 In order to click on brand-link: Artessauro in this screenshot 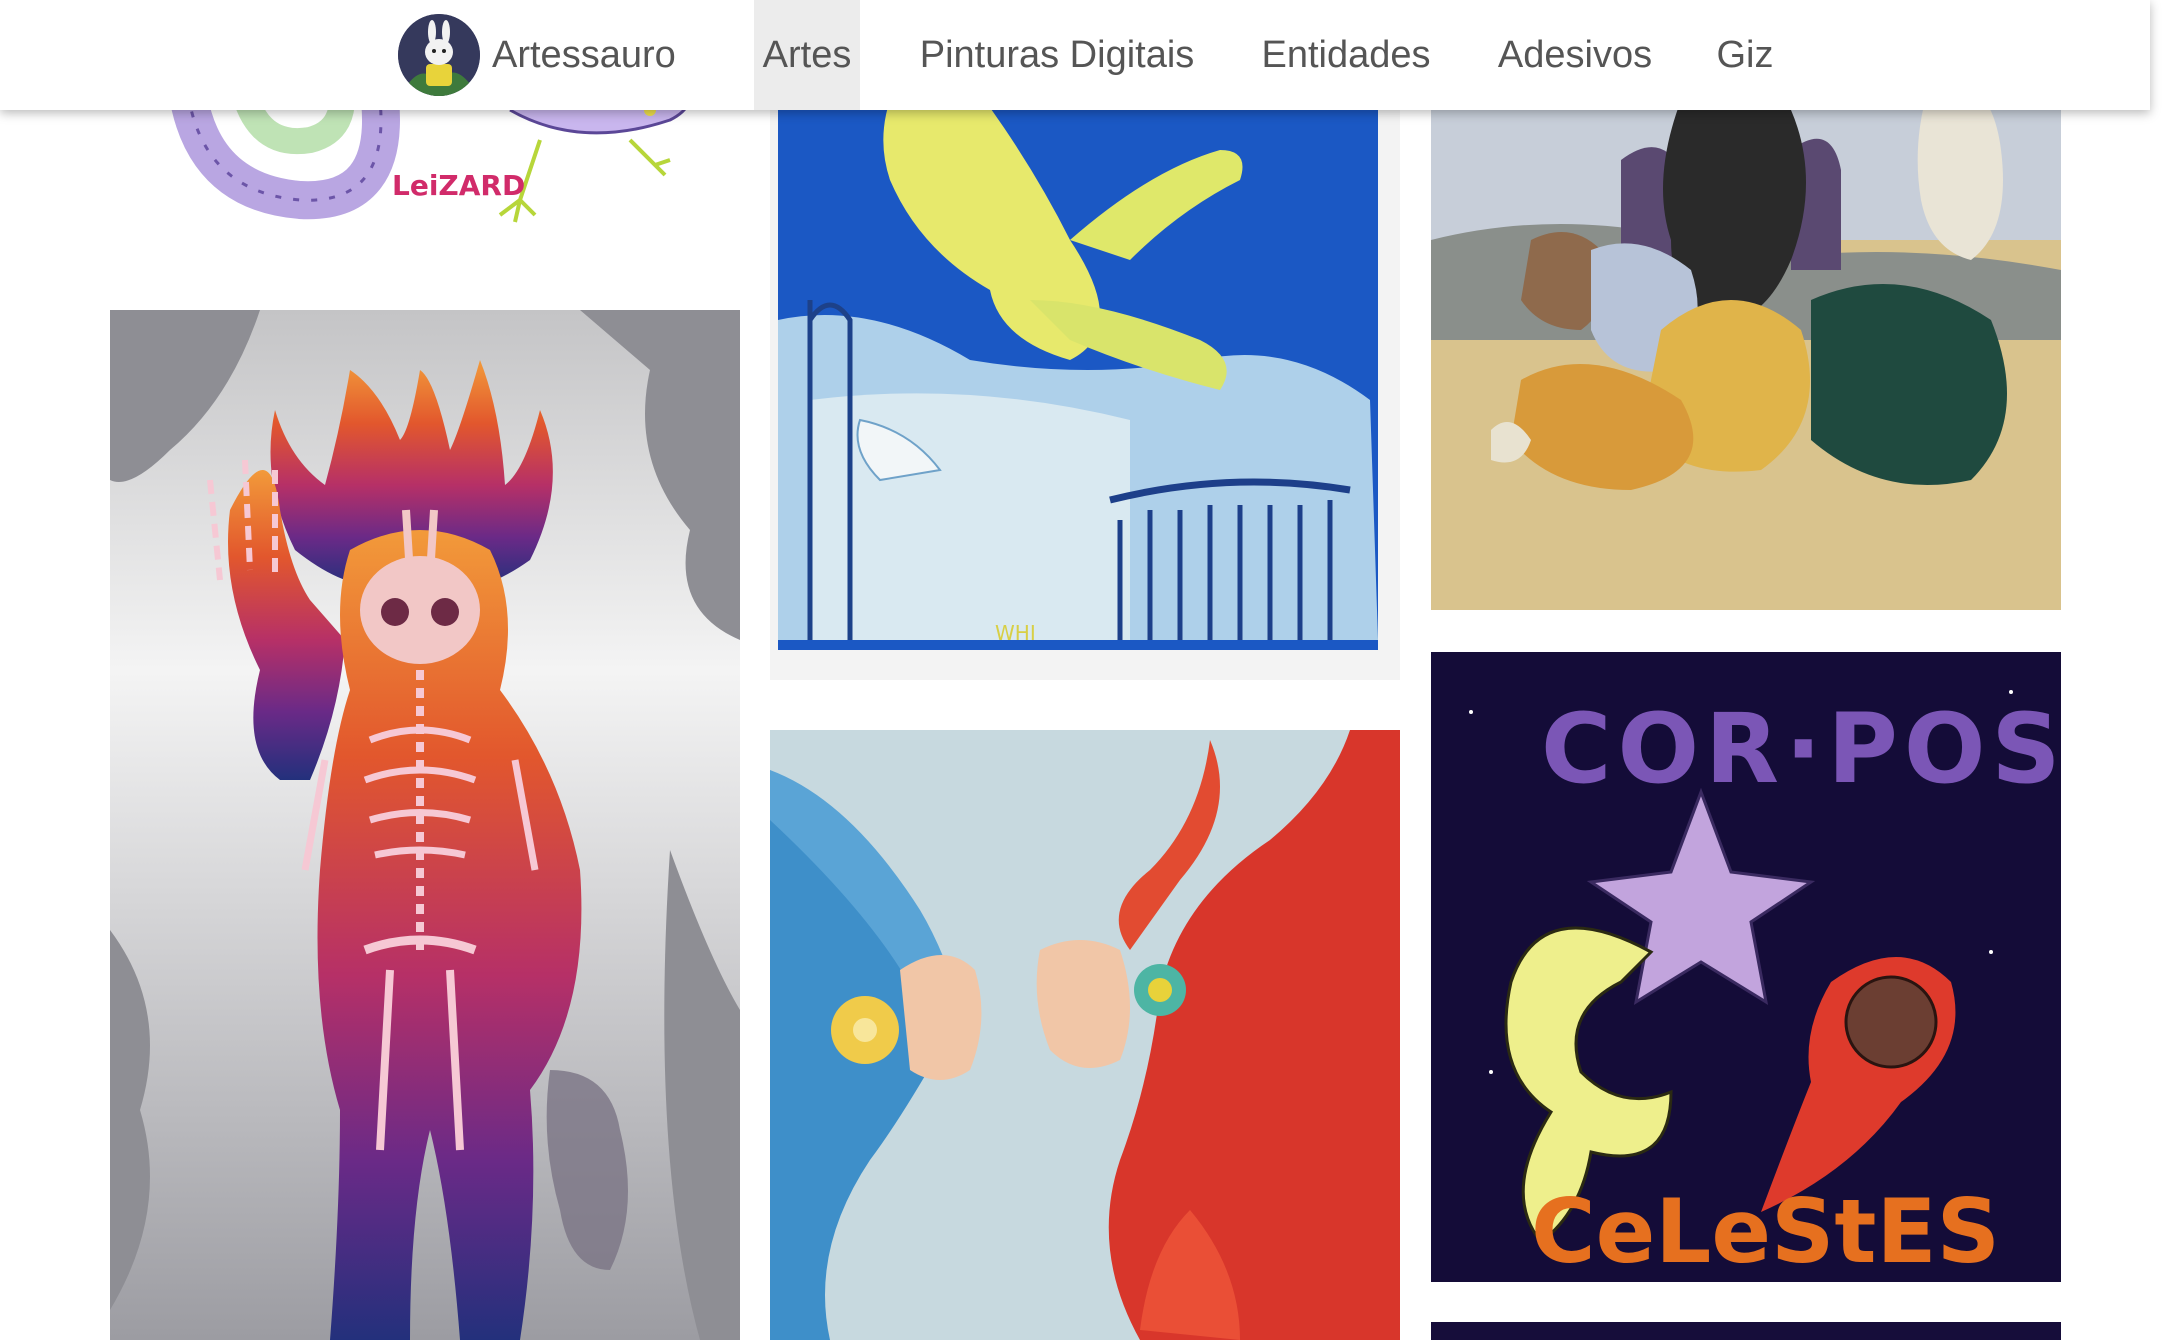, I will do `click(537, 55)`.